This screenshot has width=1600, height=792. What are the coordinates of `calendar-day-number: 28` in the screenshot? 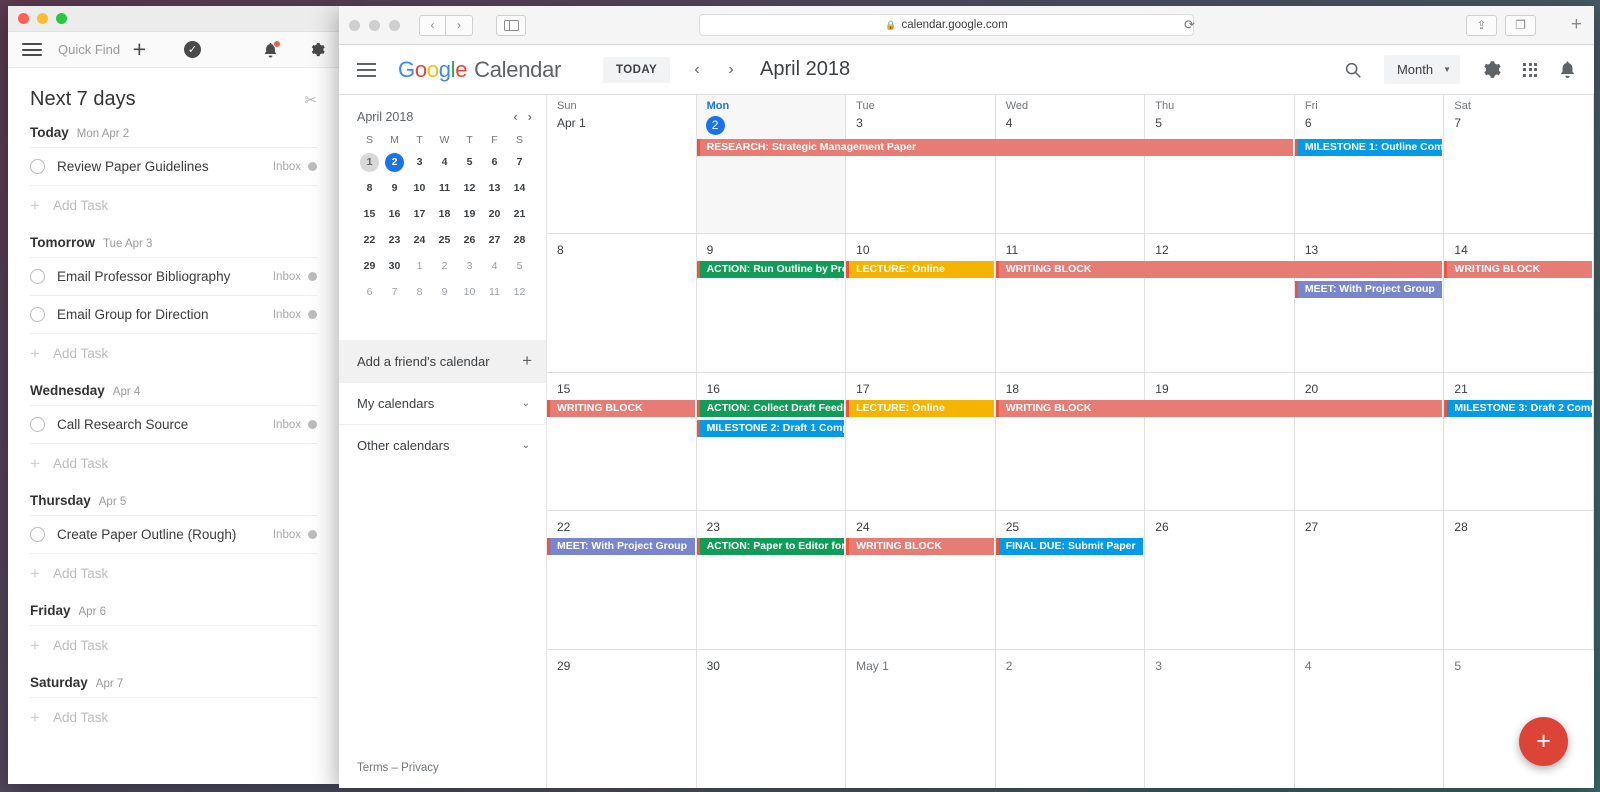 It's located at (1455, 527).